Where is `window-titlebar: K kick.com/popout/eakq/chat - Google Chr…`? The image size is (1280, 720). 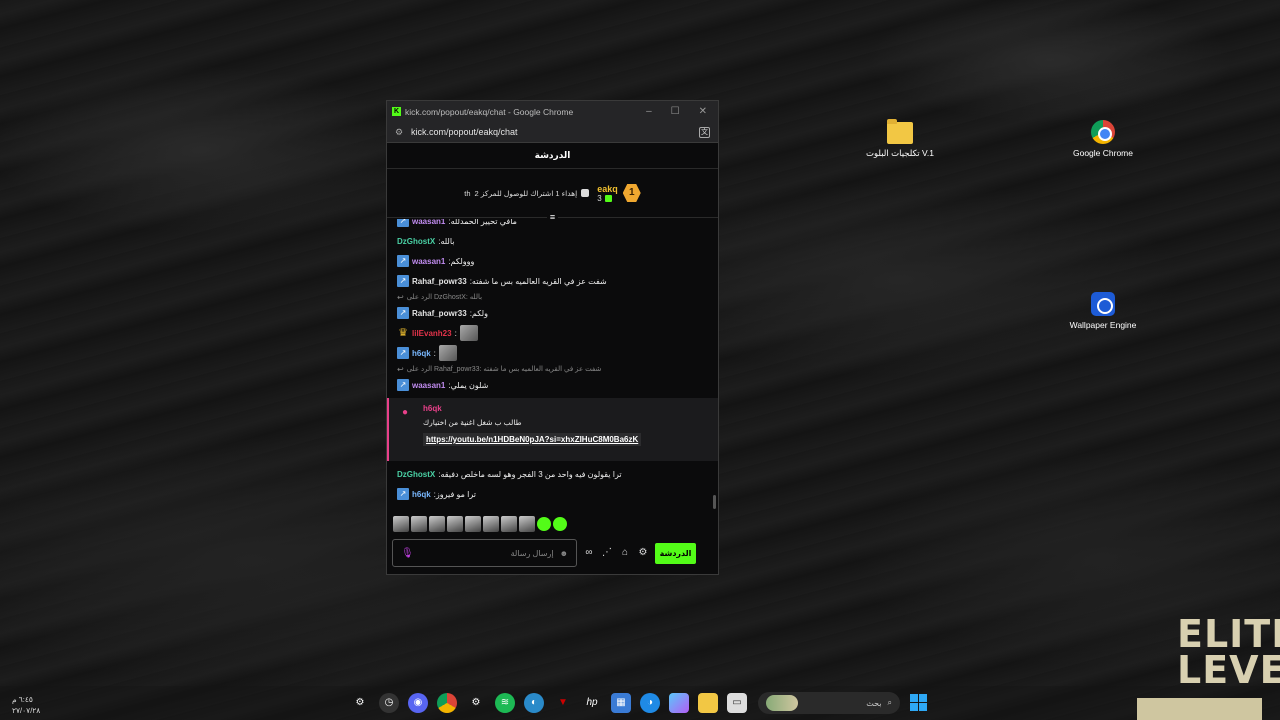
window-titlebar: K kick.com/popout/eakq/chat - Google Chr… is located at coordinates (552, 111).